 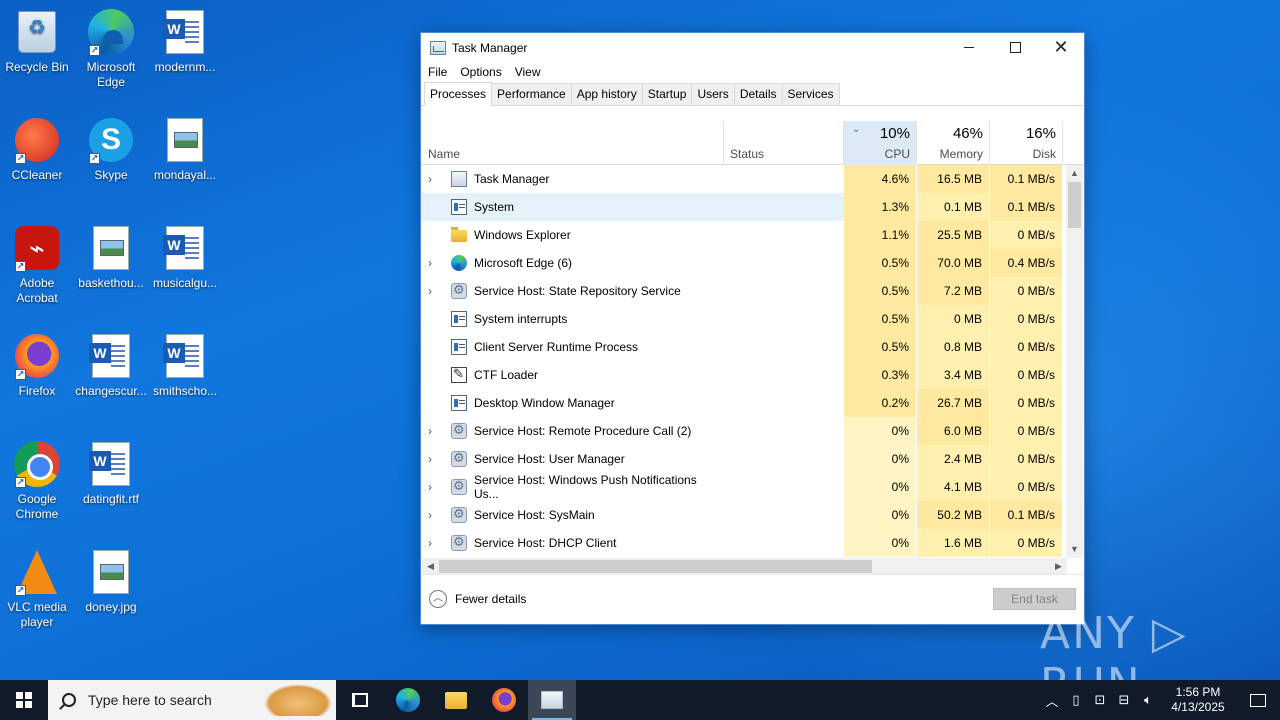 I want to click on menu-view: View, so click(x=528, y=72).